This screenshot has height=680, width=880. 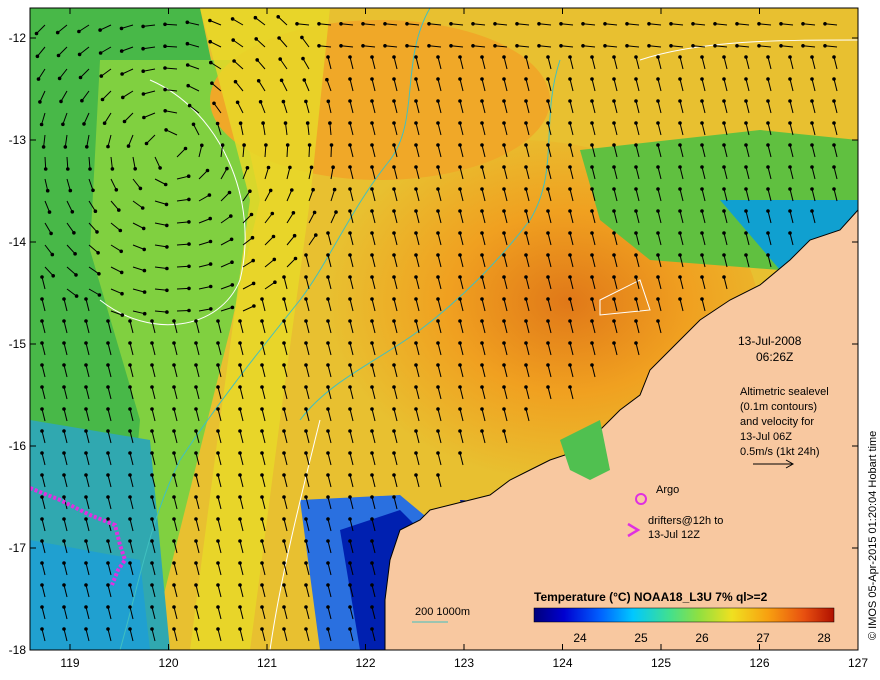 I want to click on altimetry-line-2: (0.1m contours), so click(x=778, y=407).